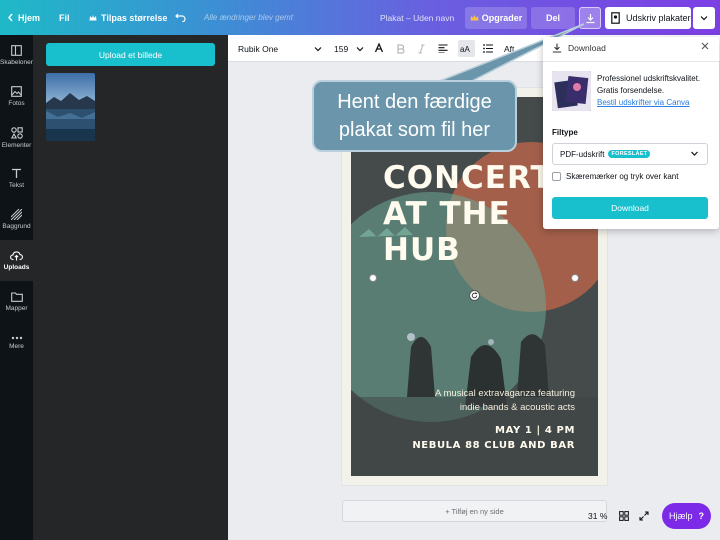 This screenshot has height=540, width=720. I want to click on promo-text: Gratis forsendelse., so click(631, 90).